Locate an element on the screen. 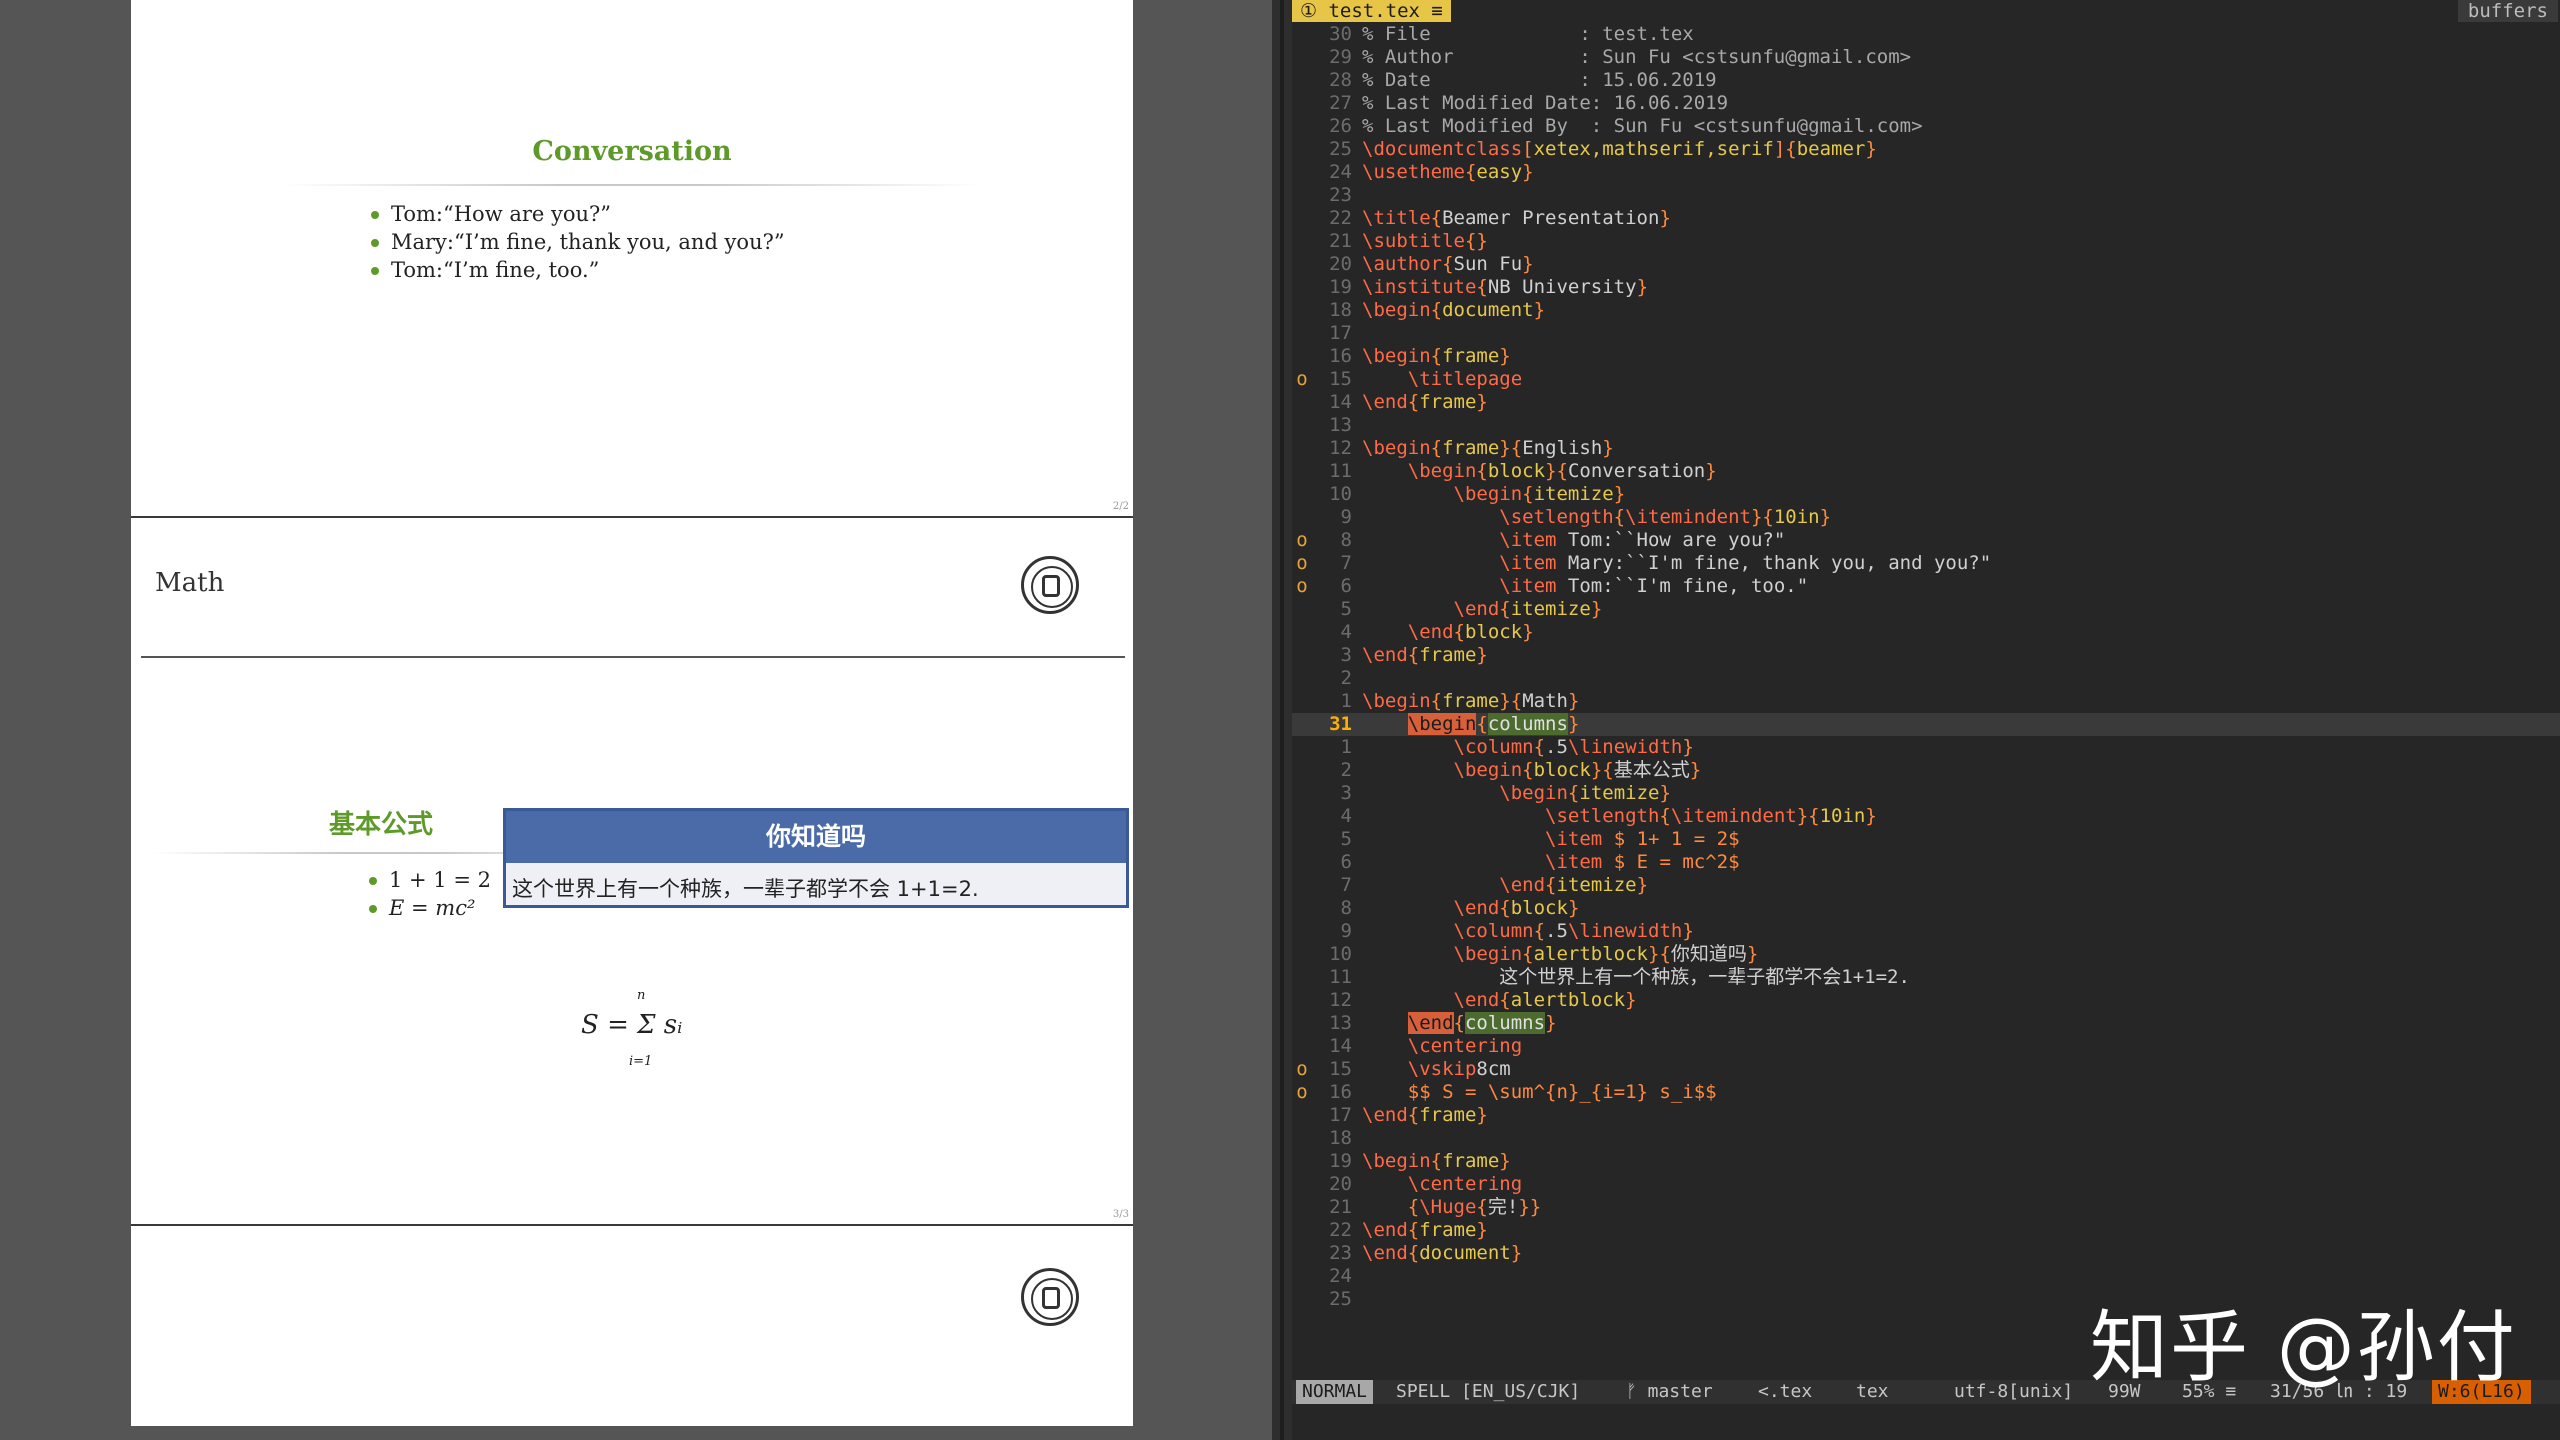  code-line: 16 \begin{frame} is located at coordinates (1926, 356).